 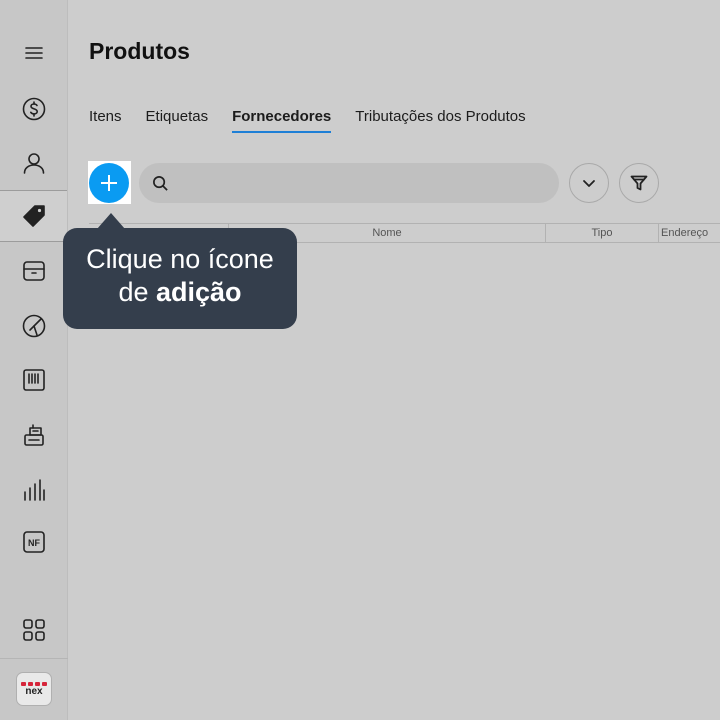 I want to click on sidebar-item-clients, so click(x=33, y=163).